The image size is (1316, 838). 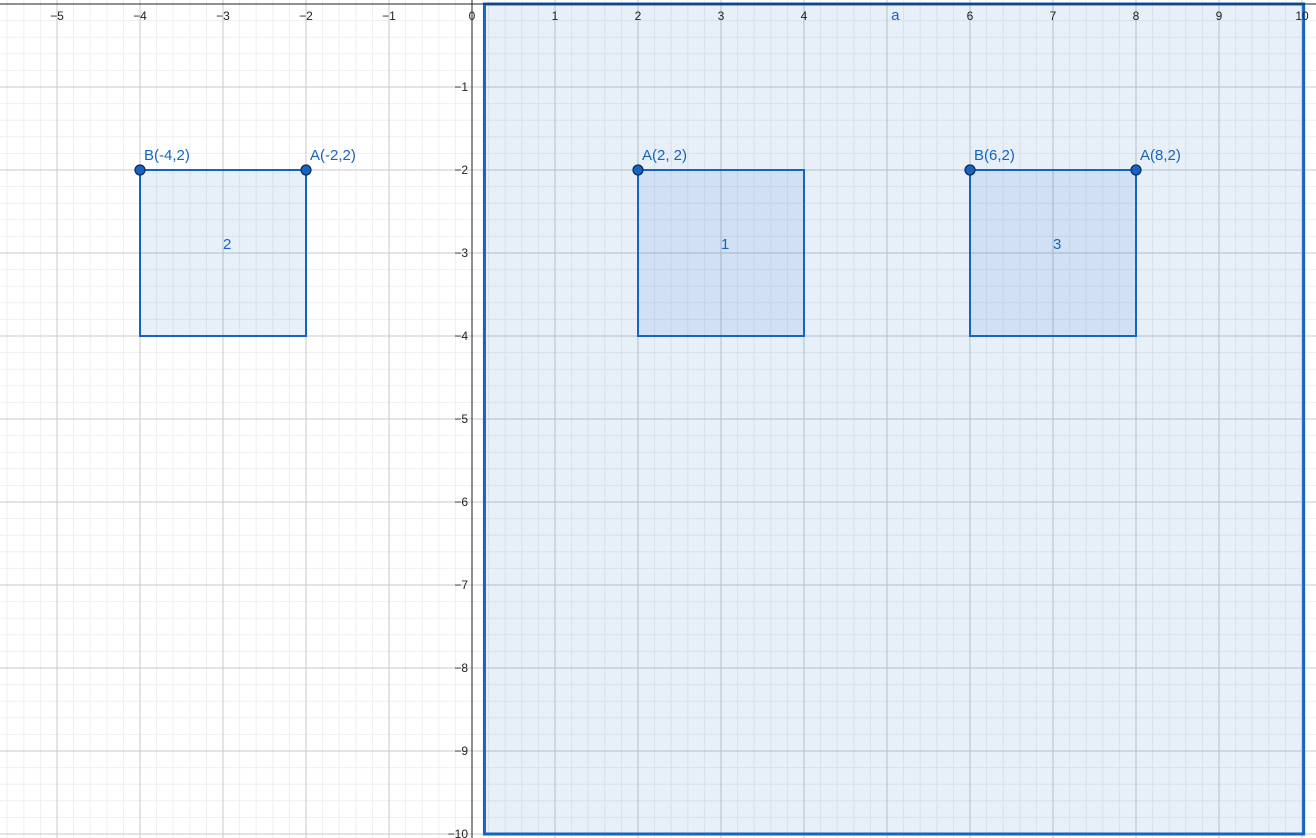 What do you see at coordinates (333, 155) in the screenshot?
I see `point-a-neg2-2-label: A(-2,2)` at bounding box center [333, 155].